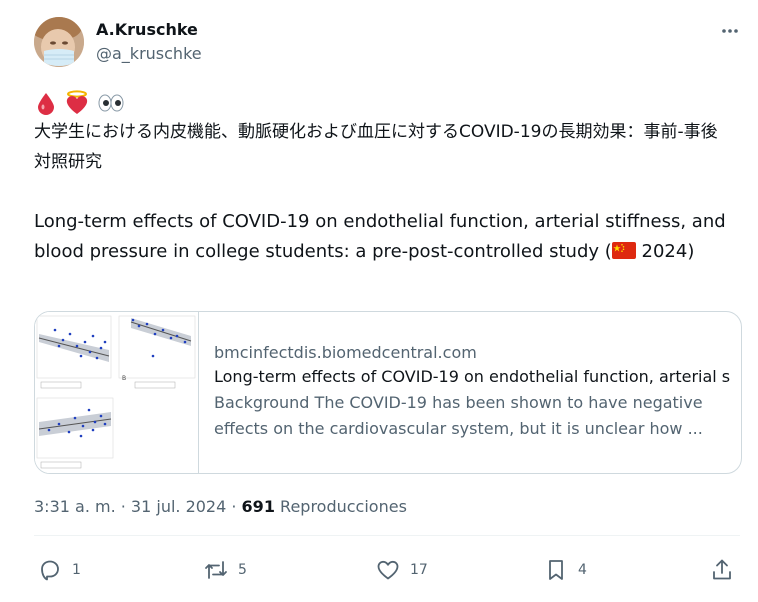 This screenshot has height=602, width=758. Describe the element at coordinates (242, 570) in the screenshot. I see `repost-count: 5` at that location.